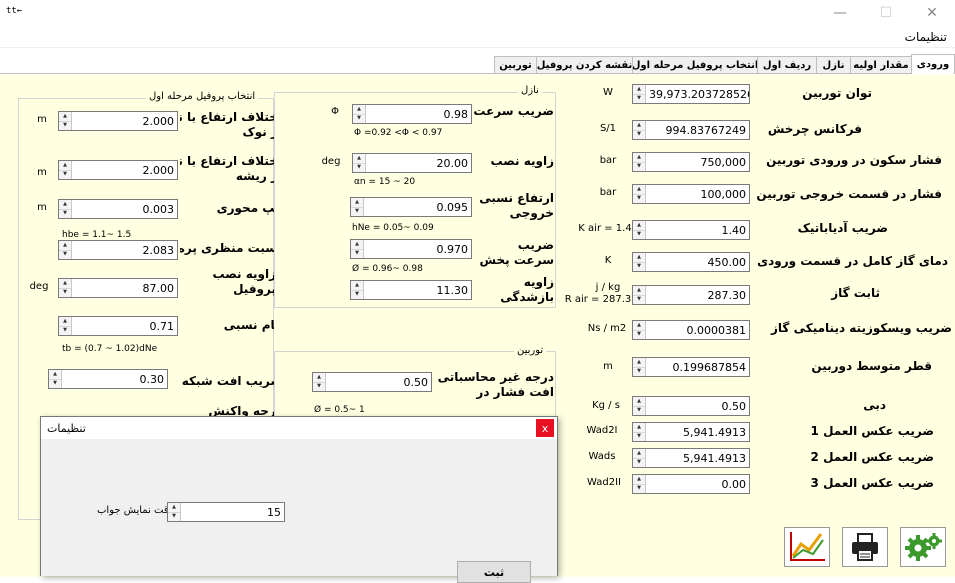  Describe the element at coordinates (926, 37) in the screenshot. I see `menu-settings: تنظیمات` at that location.